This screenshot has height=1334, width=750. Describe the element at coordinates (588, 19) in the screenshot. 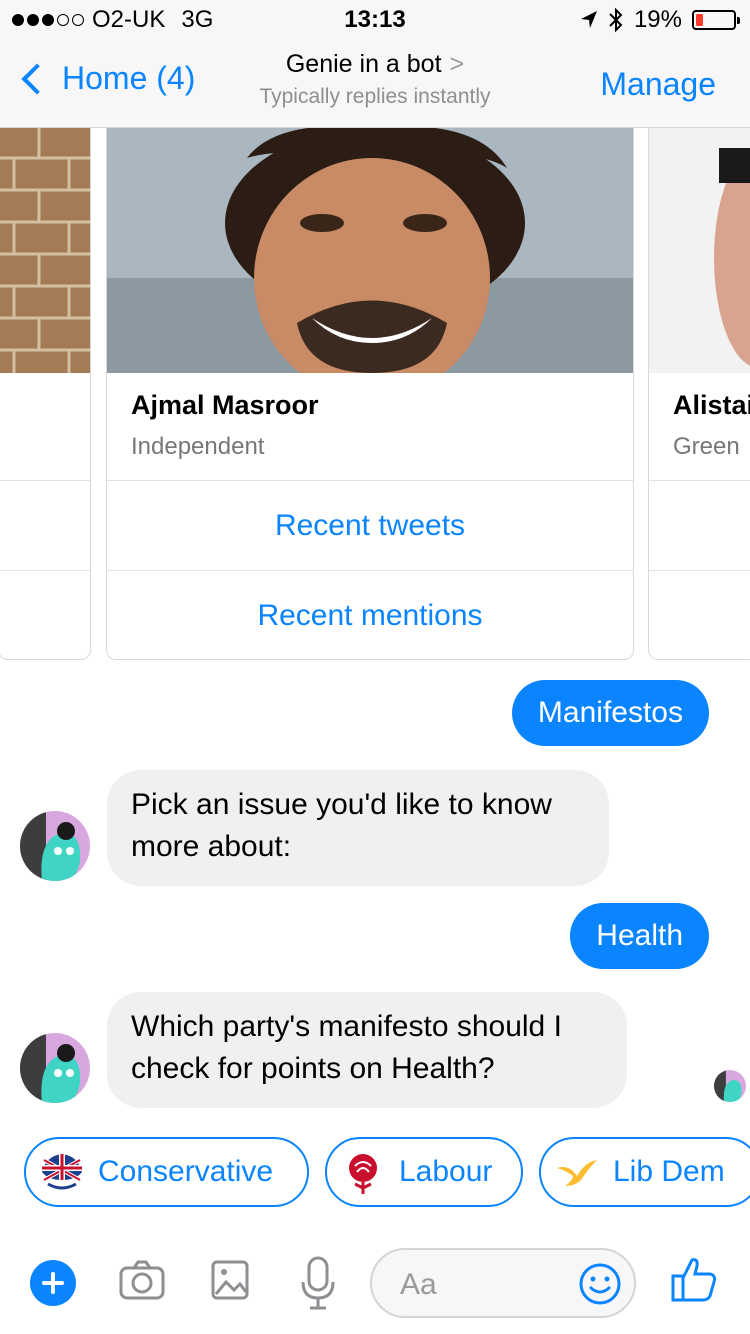

I see `location-arrow-icon` at that location.